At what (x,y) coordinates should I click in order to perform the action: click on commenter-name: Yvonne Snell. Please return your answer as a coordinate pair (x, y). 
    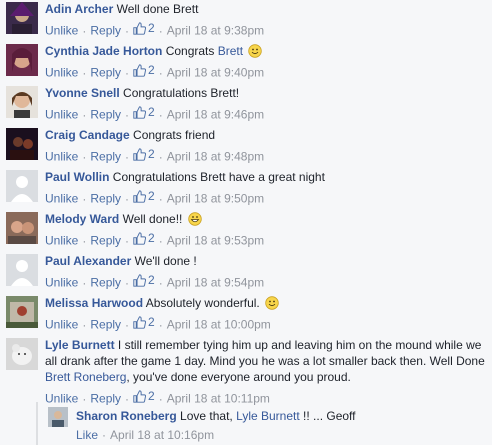
    Looking at the image, I should click on (82, 93).